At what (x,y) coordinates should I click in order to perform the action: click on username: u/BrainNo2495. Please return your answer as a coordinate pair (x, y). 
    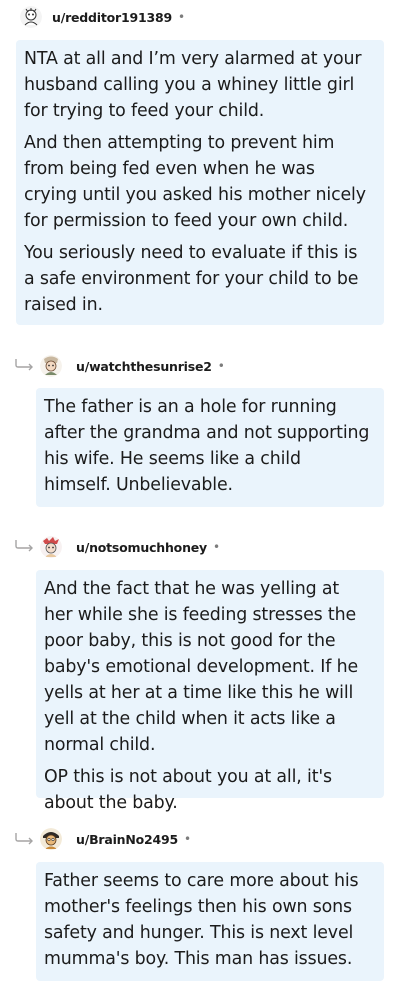
    Looking at the image, I should click on (127, 839).